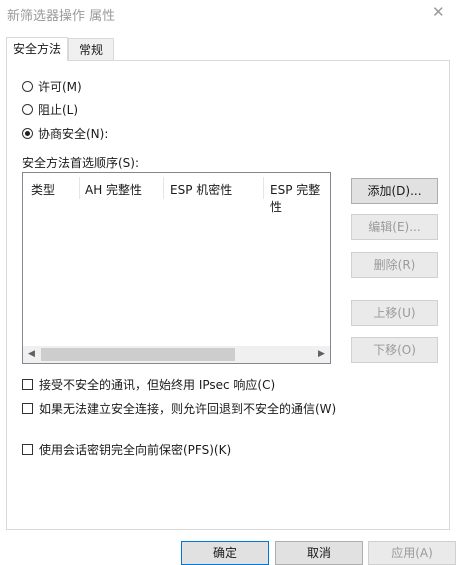  I want to click on cancel-button: 取消, so click(319, 553).